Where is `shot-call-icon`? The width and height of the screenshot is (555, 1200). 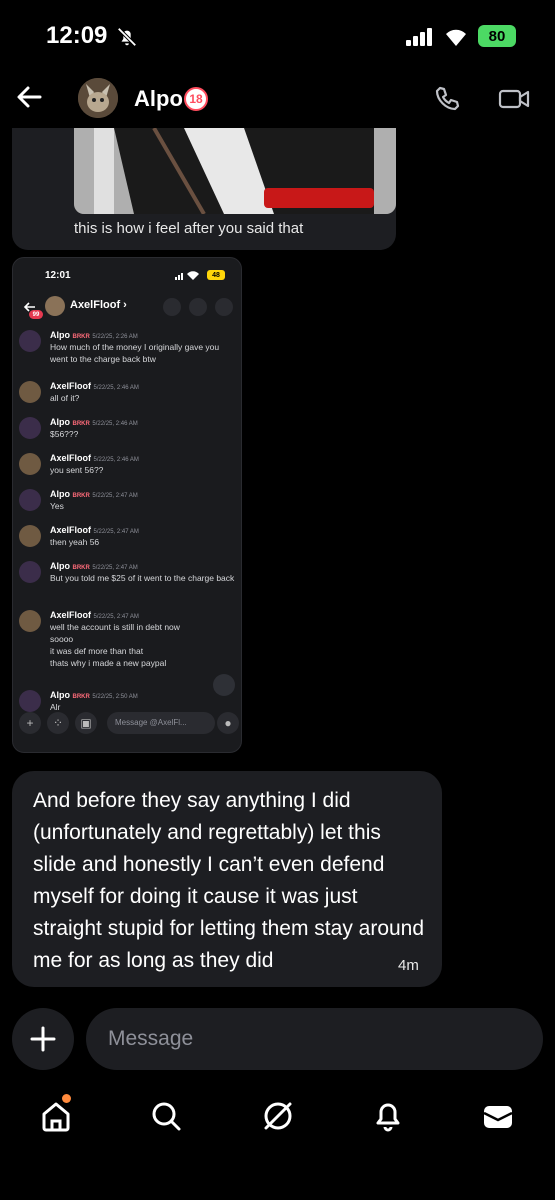
shot-call-icon is located at coordinates (172, 307).